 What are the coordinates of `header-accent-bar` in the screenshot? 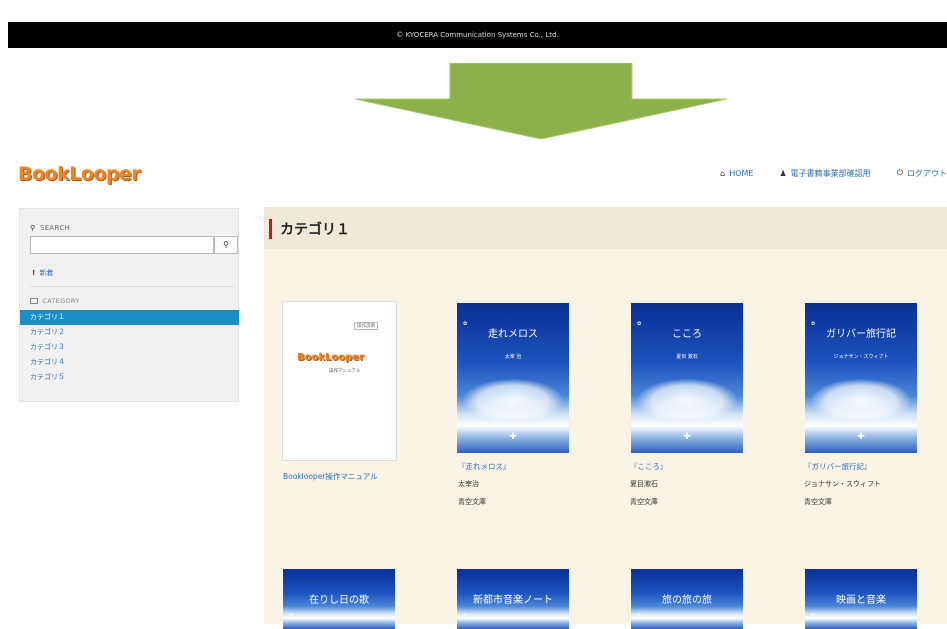 It's located at (270, 229).